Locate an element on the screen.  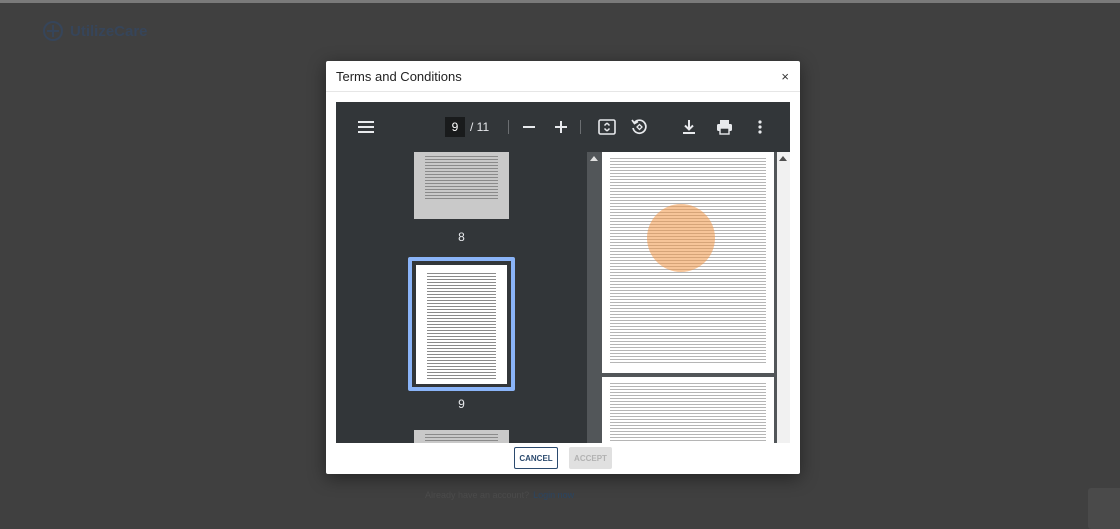
click-marker is located at coordinates (681, 238).